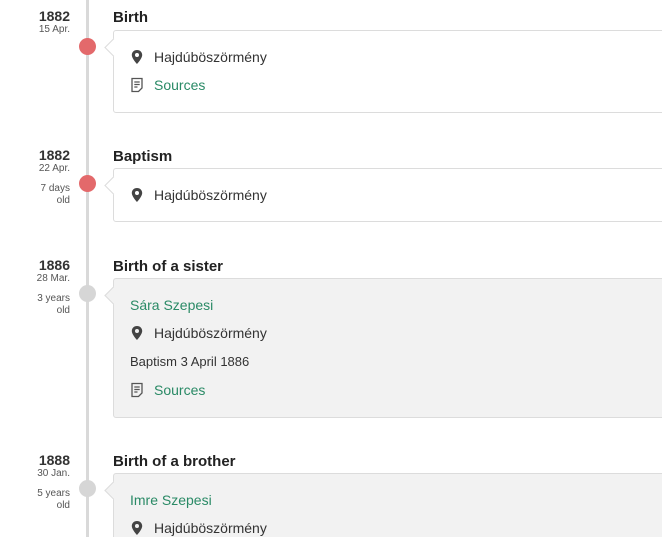 The width and height of the screenshot is (662, 537). I want to click on event-day: 22 Apr., so click(54, 168).